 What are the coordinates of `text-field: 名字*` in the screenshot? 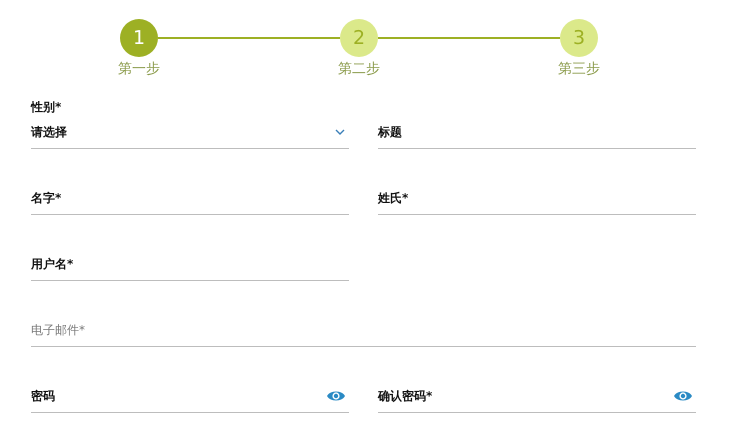 It's located at (190, 201).